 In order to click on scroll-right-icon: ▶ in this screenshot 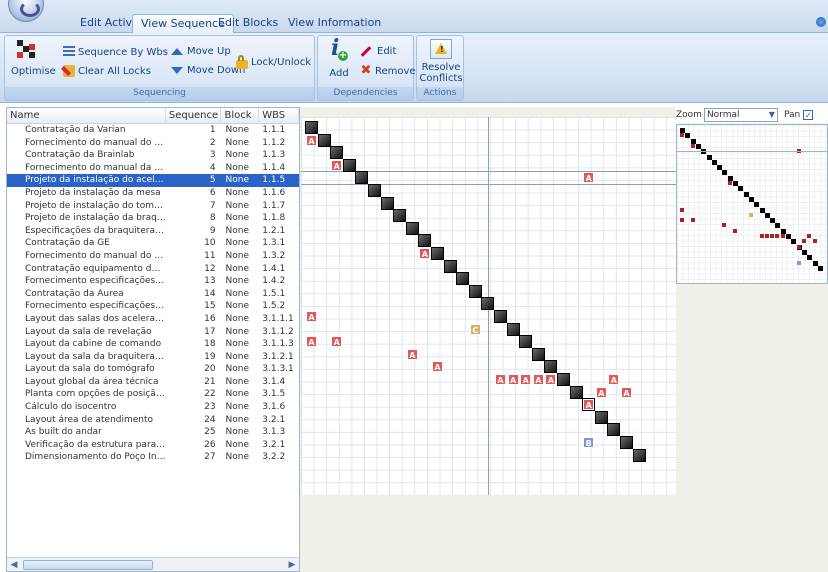, I will do `click(292, 564)`.